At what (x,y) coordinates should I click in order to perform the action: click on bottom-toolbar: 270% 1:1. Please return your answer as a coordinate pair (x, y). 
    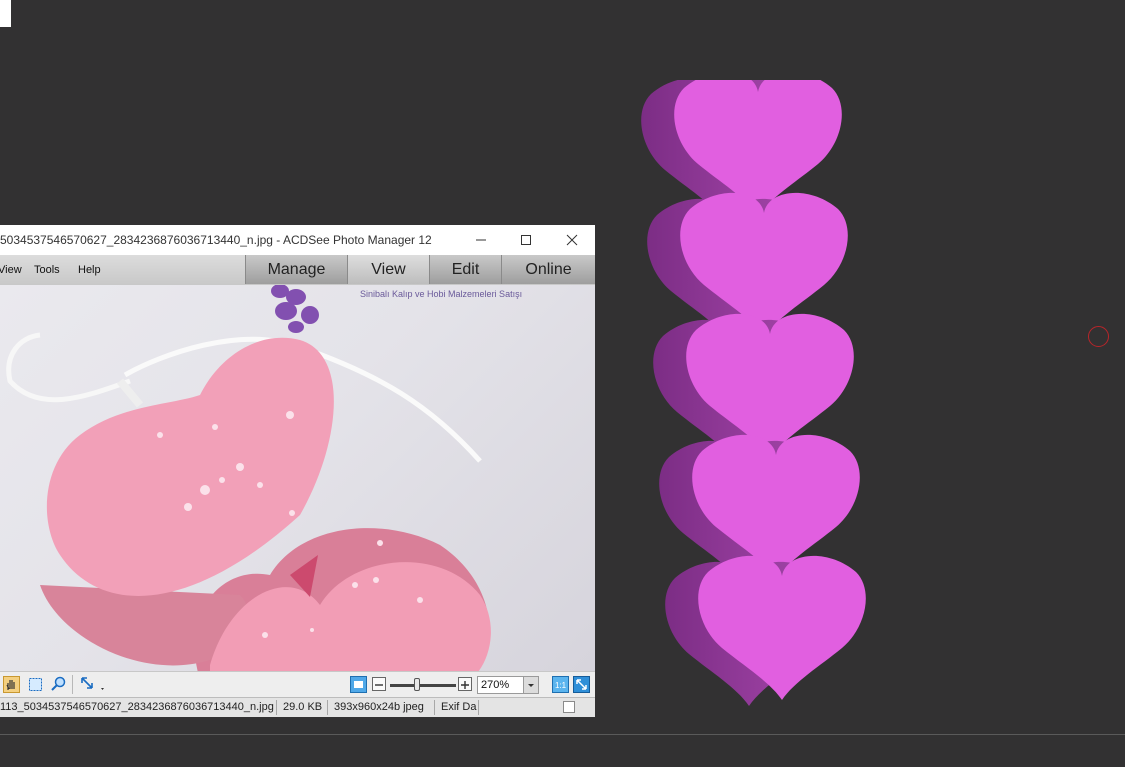
    Looking at the image, I should click on (297, 684).